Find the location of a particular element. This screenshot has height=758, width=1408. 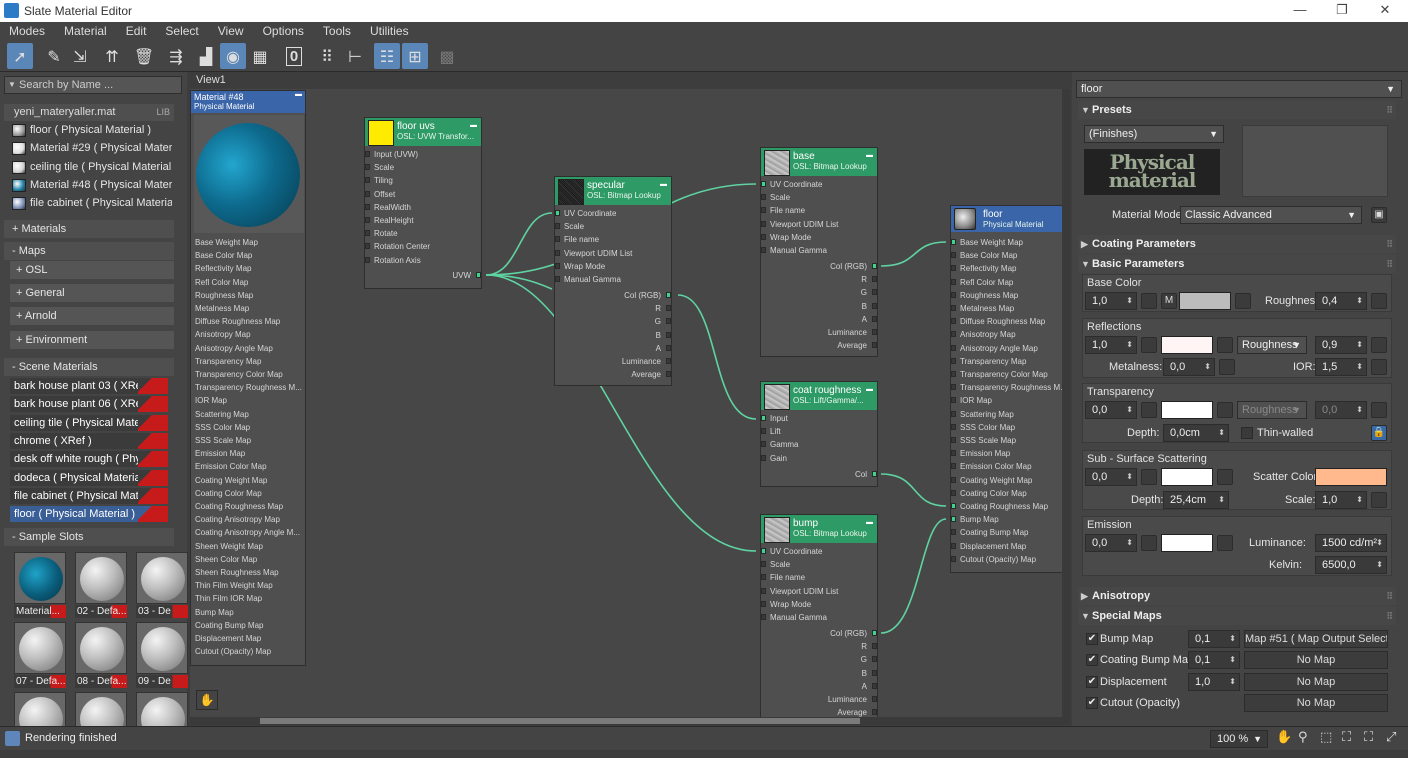

thin-walled-checkbox is located at coordinates (1247, 433).